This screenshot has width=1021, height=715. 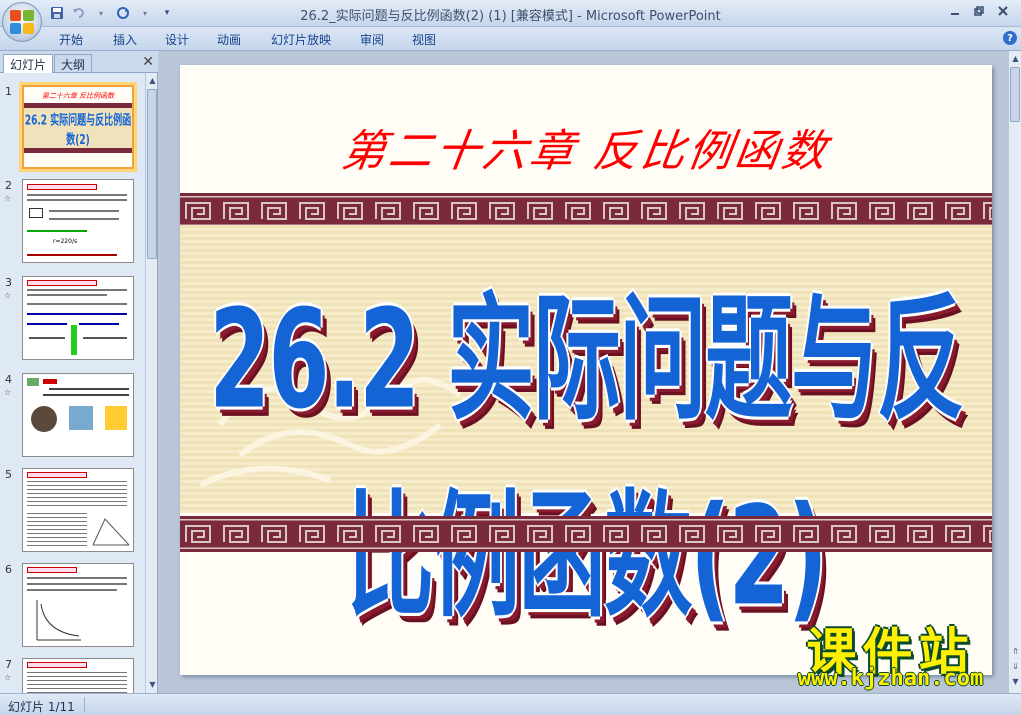 I want to click on thumbnail-slide-1: 第二十六章 反比例函数 26.2 实际问题与反比例函数(2), so click(x=78, y=127).